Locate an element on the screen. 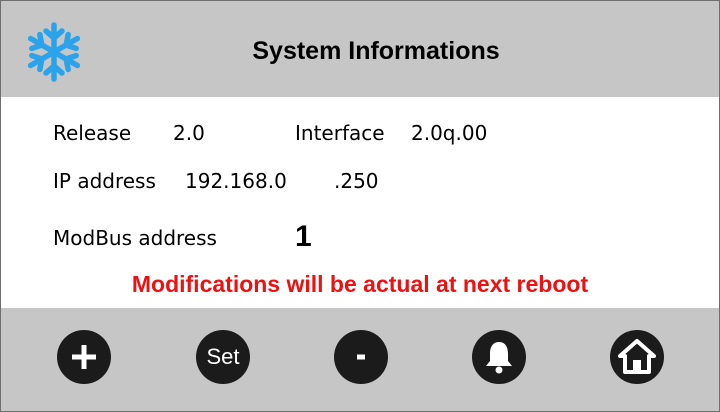 The width and height of the screenshot is (720, 412). interface-value: 2.0q.00 is located at coordinates (449, 133).